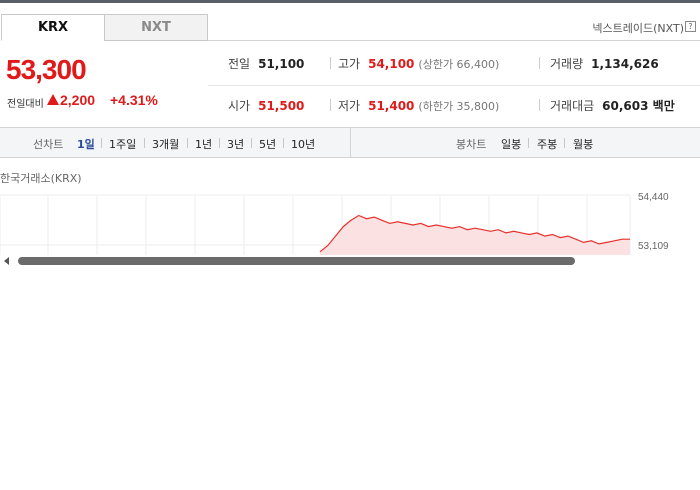 Image resolution: width=700 pixels, height=490 pixels. What do you see at coordinates (296, 261) in the screenshot?
I see `scrollbar-thumb` at bounding box center [296, 261].